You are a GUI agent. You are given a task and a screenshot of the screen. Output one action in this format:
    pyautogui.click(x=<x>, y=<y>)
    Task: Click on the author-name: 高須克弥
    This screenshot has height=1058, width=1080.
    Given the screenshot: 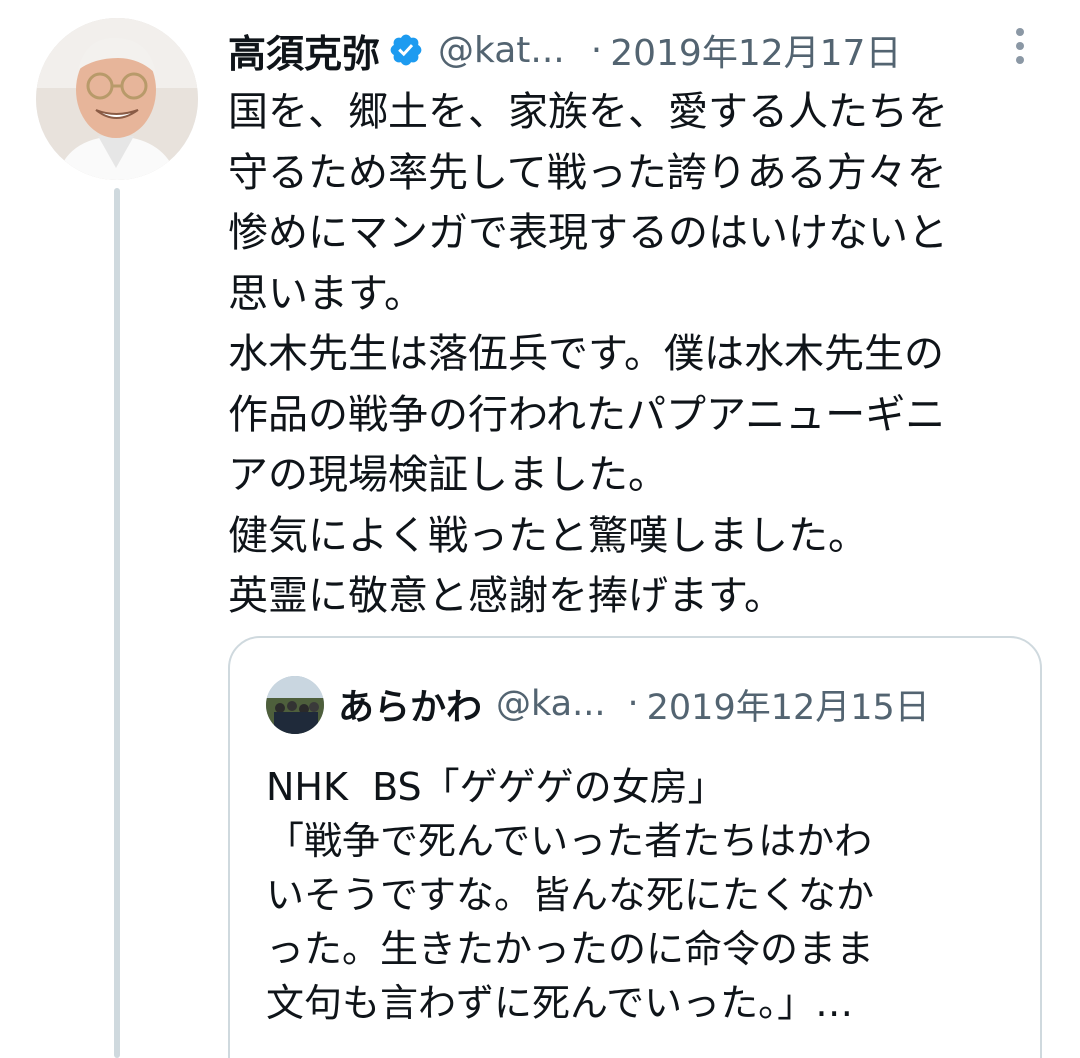 What is the action you would take?
    pyautogui.click(x=304, y=50)
    